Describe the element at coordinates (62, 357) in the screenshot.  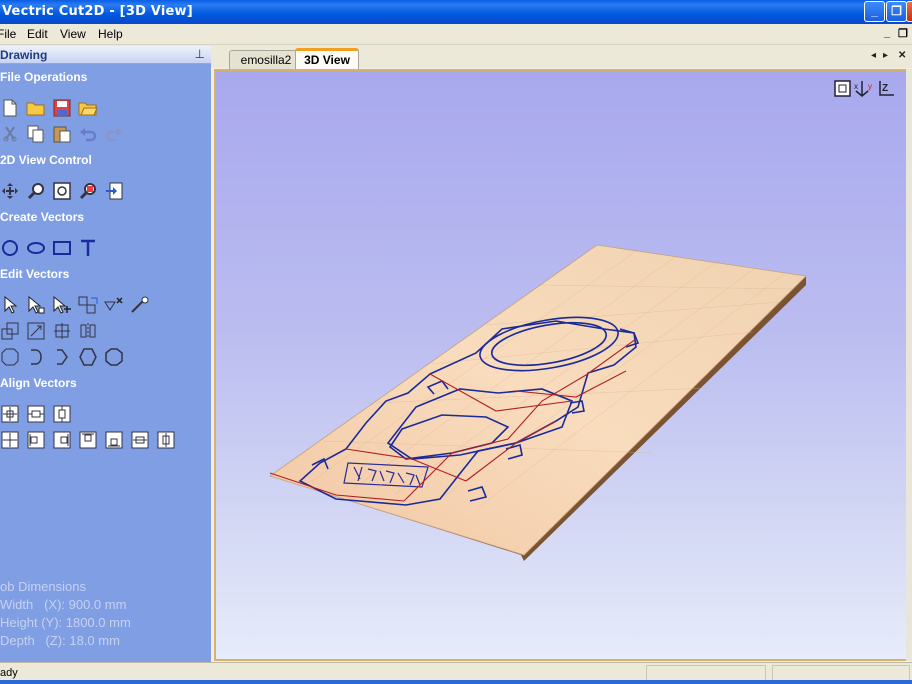
I see `chamfer-icon` at that location.